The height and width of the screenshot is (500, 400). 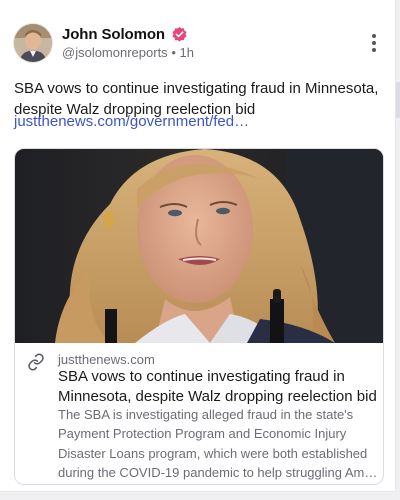 I want to click on author-handle: @jsolomonreports, so click(x=115, y=52).